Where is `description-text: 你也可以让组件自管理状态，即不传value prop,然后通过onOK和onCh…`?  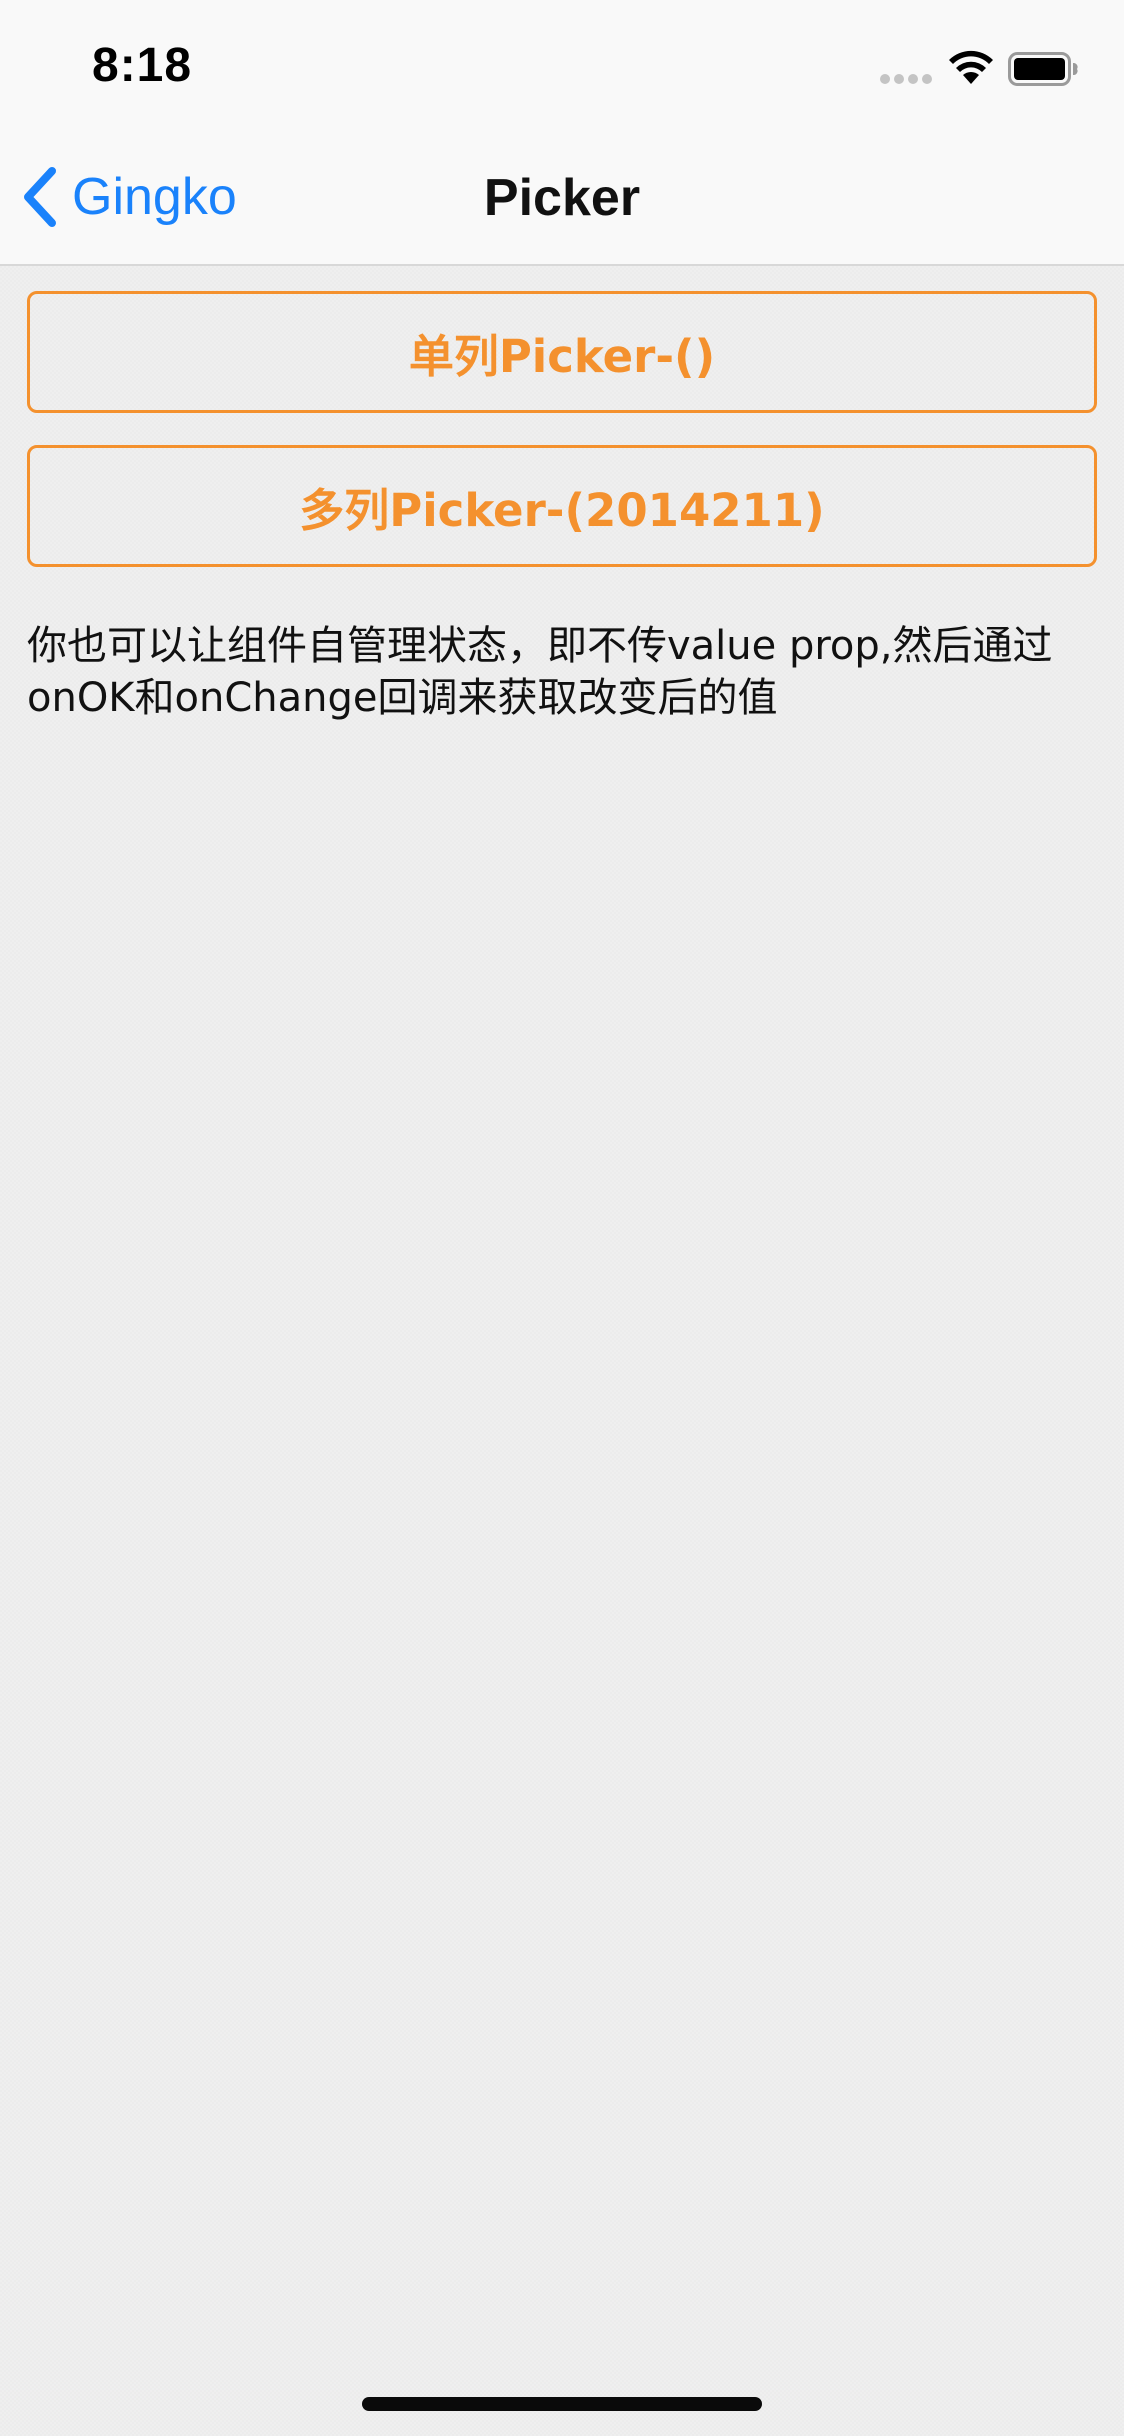 description-text: 你也可以让组件自管理状态，即不传value prop,然后通过onOK和onCh… is located at coordinates (540, 672).